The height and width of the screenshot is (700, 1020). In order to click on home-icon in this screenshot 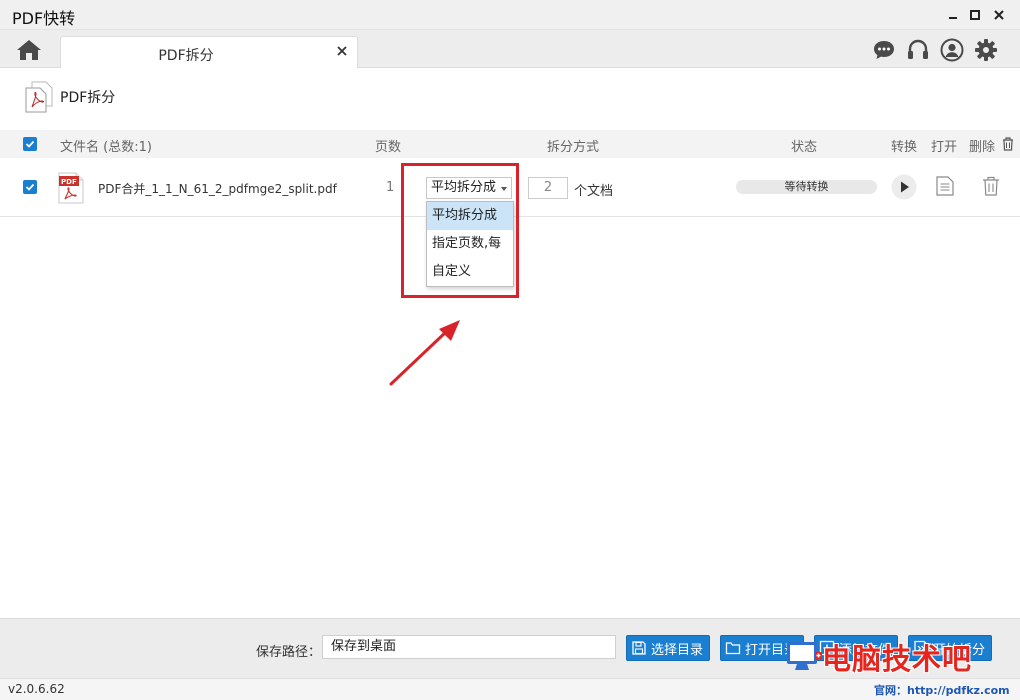, I will do `click(29, 50)`.